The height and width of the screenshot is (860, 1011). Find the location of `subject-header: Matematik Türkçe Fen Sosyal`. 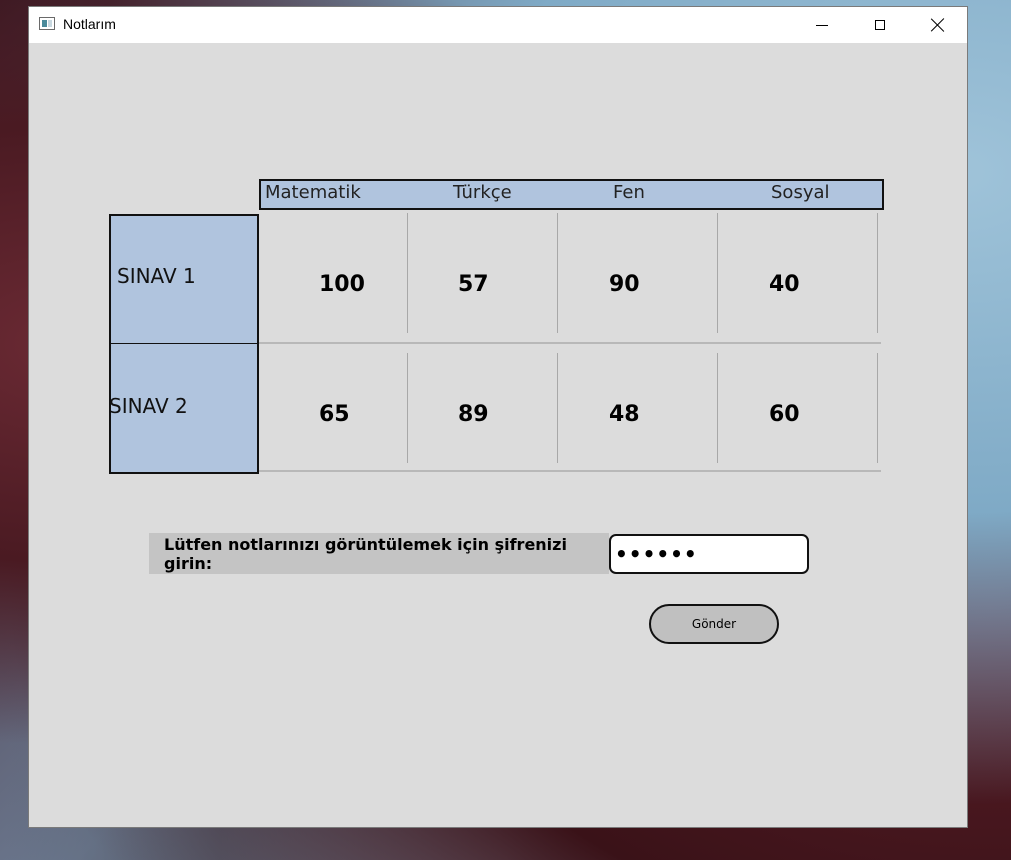

subject-header: Matematik Türkçe Fen Sosyal is located at coordinates (571, 194).